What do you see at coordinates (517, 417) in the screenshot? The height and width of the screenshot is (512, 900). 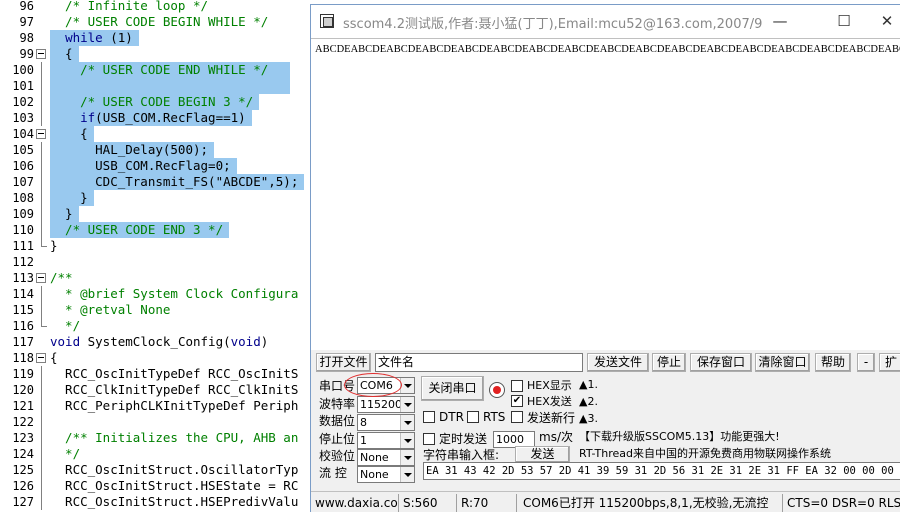 I see `send-newline-checkbox` at bounding box center [517, 417].